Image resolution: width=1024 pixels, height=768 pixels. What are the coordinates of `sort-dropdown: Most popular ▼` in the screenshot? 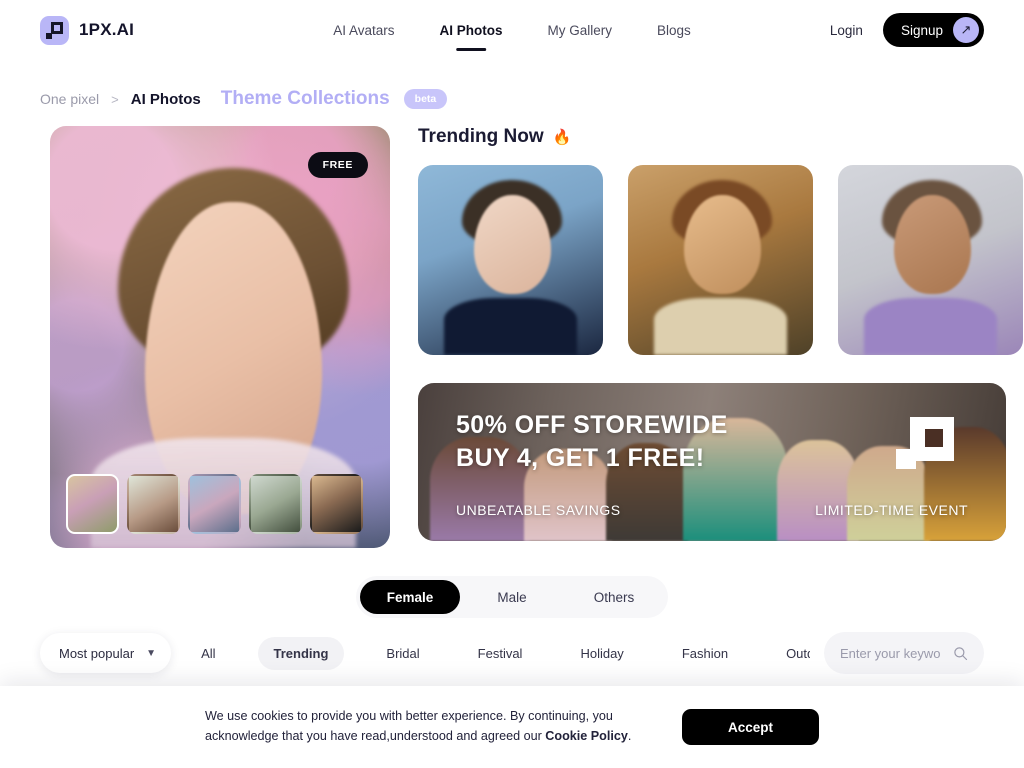 It's located at (106, 653).